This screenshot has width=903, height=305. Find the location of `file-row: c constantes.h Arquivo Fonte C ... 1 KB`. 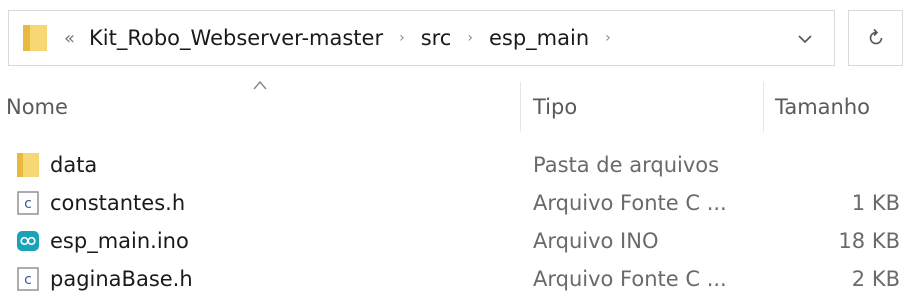

file-row: c constantes.h Arquivo Fonte C ... 1 KB is located at coordinates (451, 203).